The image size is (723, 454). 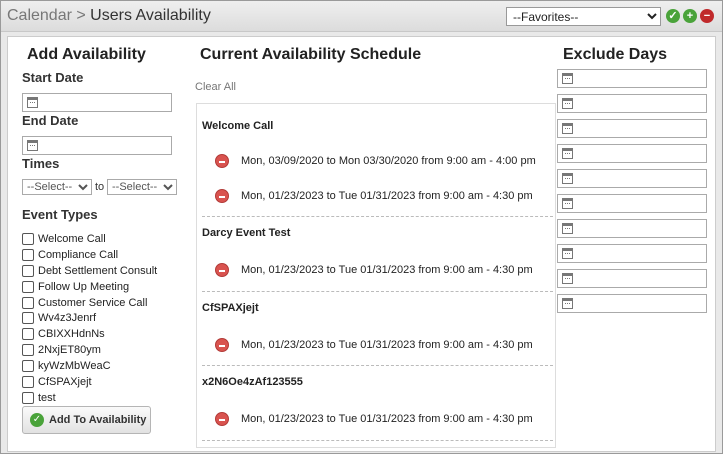 I want to click on breadcrumb: Calendar > Users Availability, so click(x=109, y=16).